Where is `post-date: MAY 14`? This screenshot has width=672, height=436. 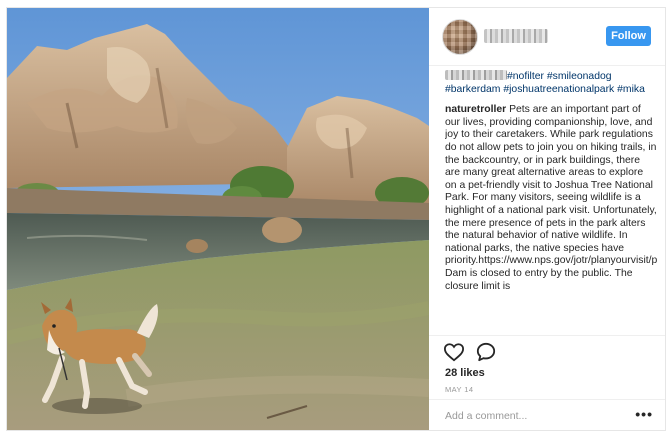
post-date: MAY 14 is located at coordinates (459, 389).